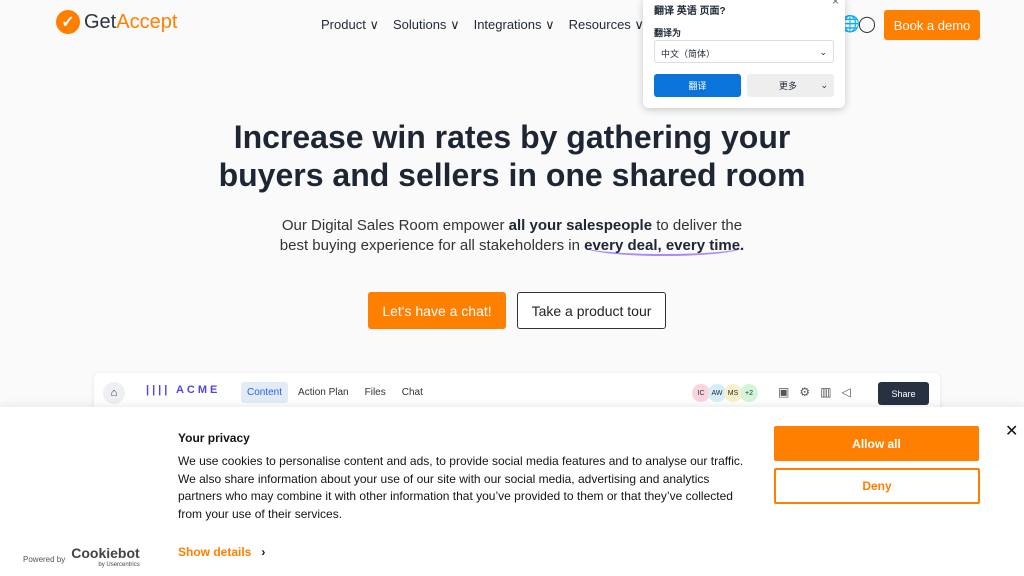 The image size is (1024, 576). I want to click on logo-text-get: Get, so click(100, 21).